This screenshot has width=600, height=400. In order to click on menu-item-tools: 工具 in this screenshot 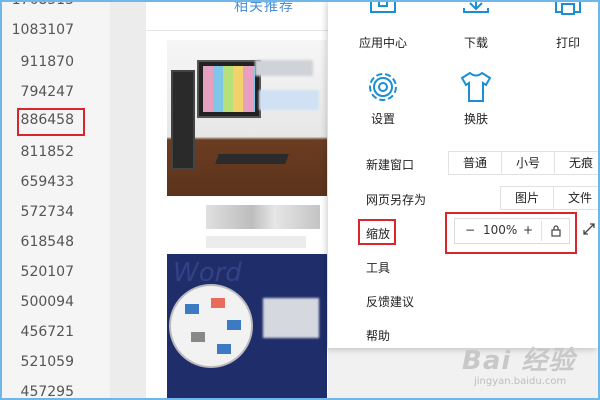, I will do `click(378, 267)`.